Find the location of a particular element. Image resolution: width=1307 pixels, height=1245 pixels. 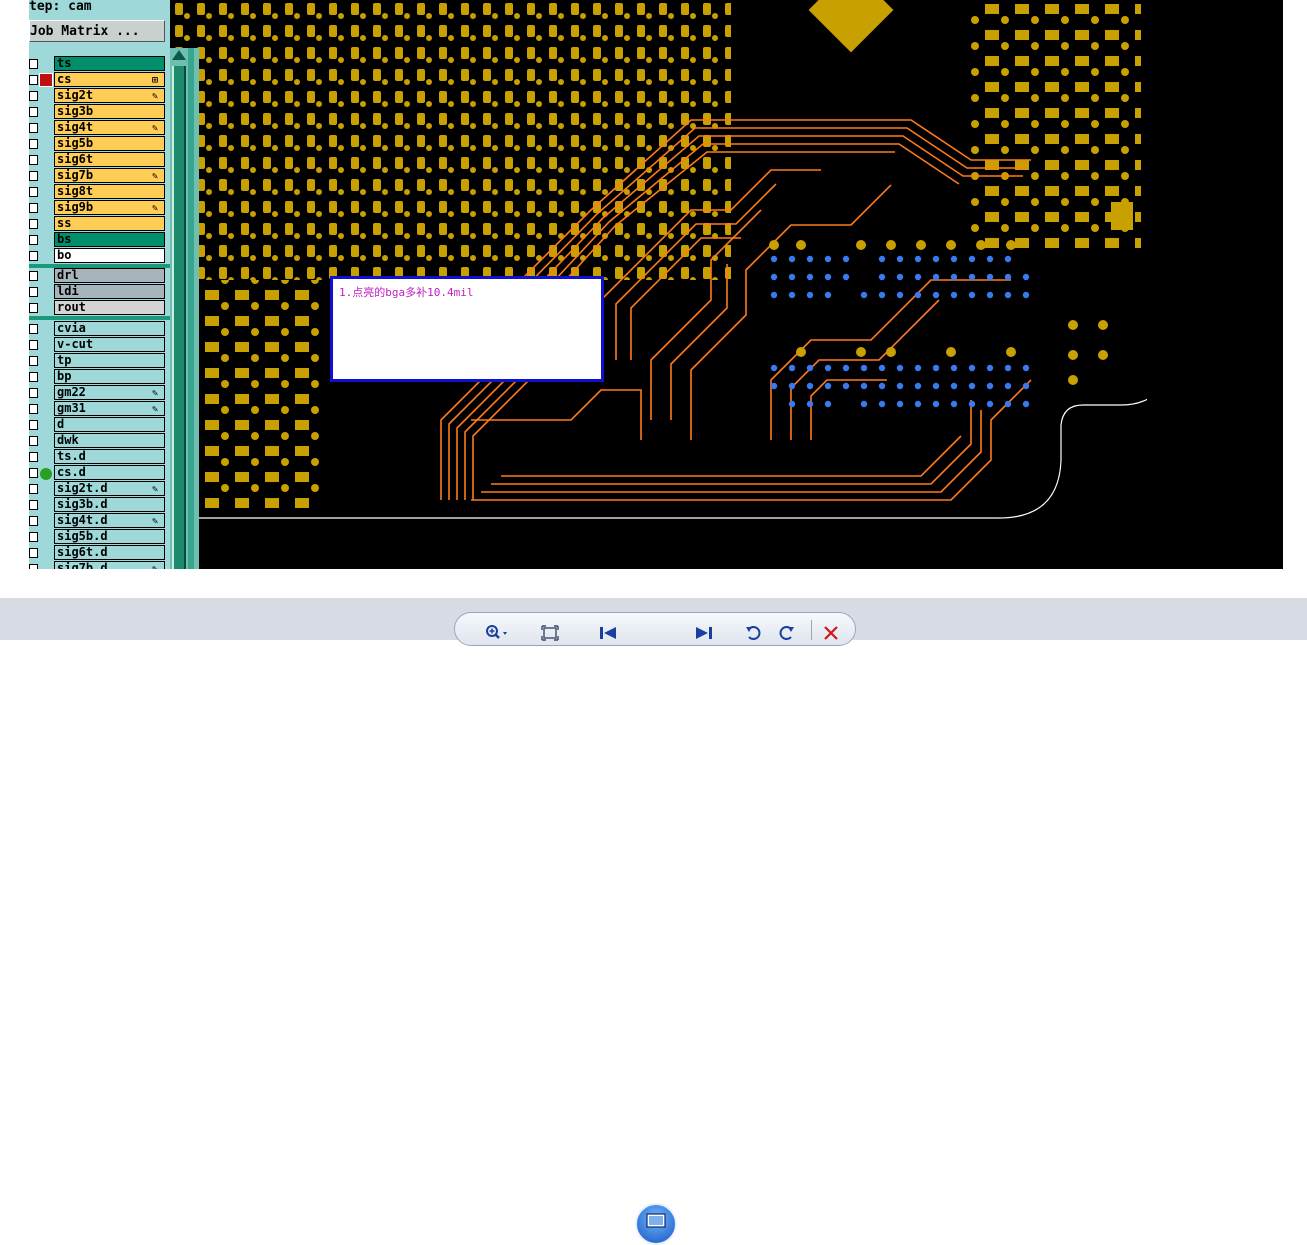

layer-row-rout: rout is located at coordinates (99, 308).